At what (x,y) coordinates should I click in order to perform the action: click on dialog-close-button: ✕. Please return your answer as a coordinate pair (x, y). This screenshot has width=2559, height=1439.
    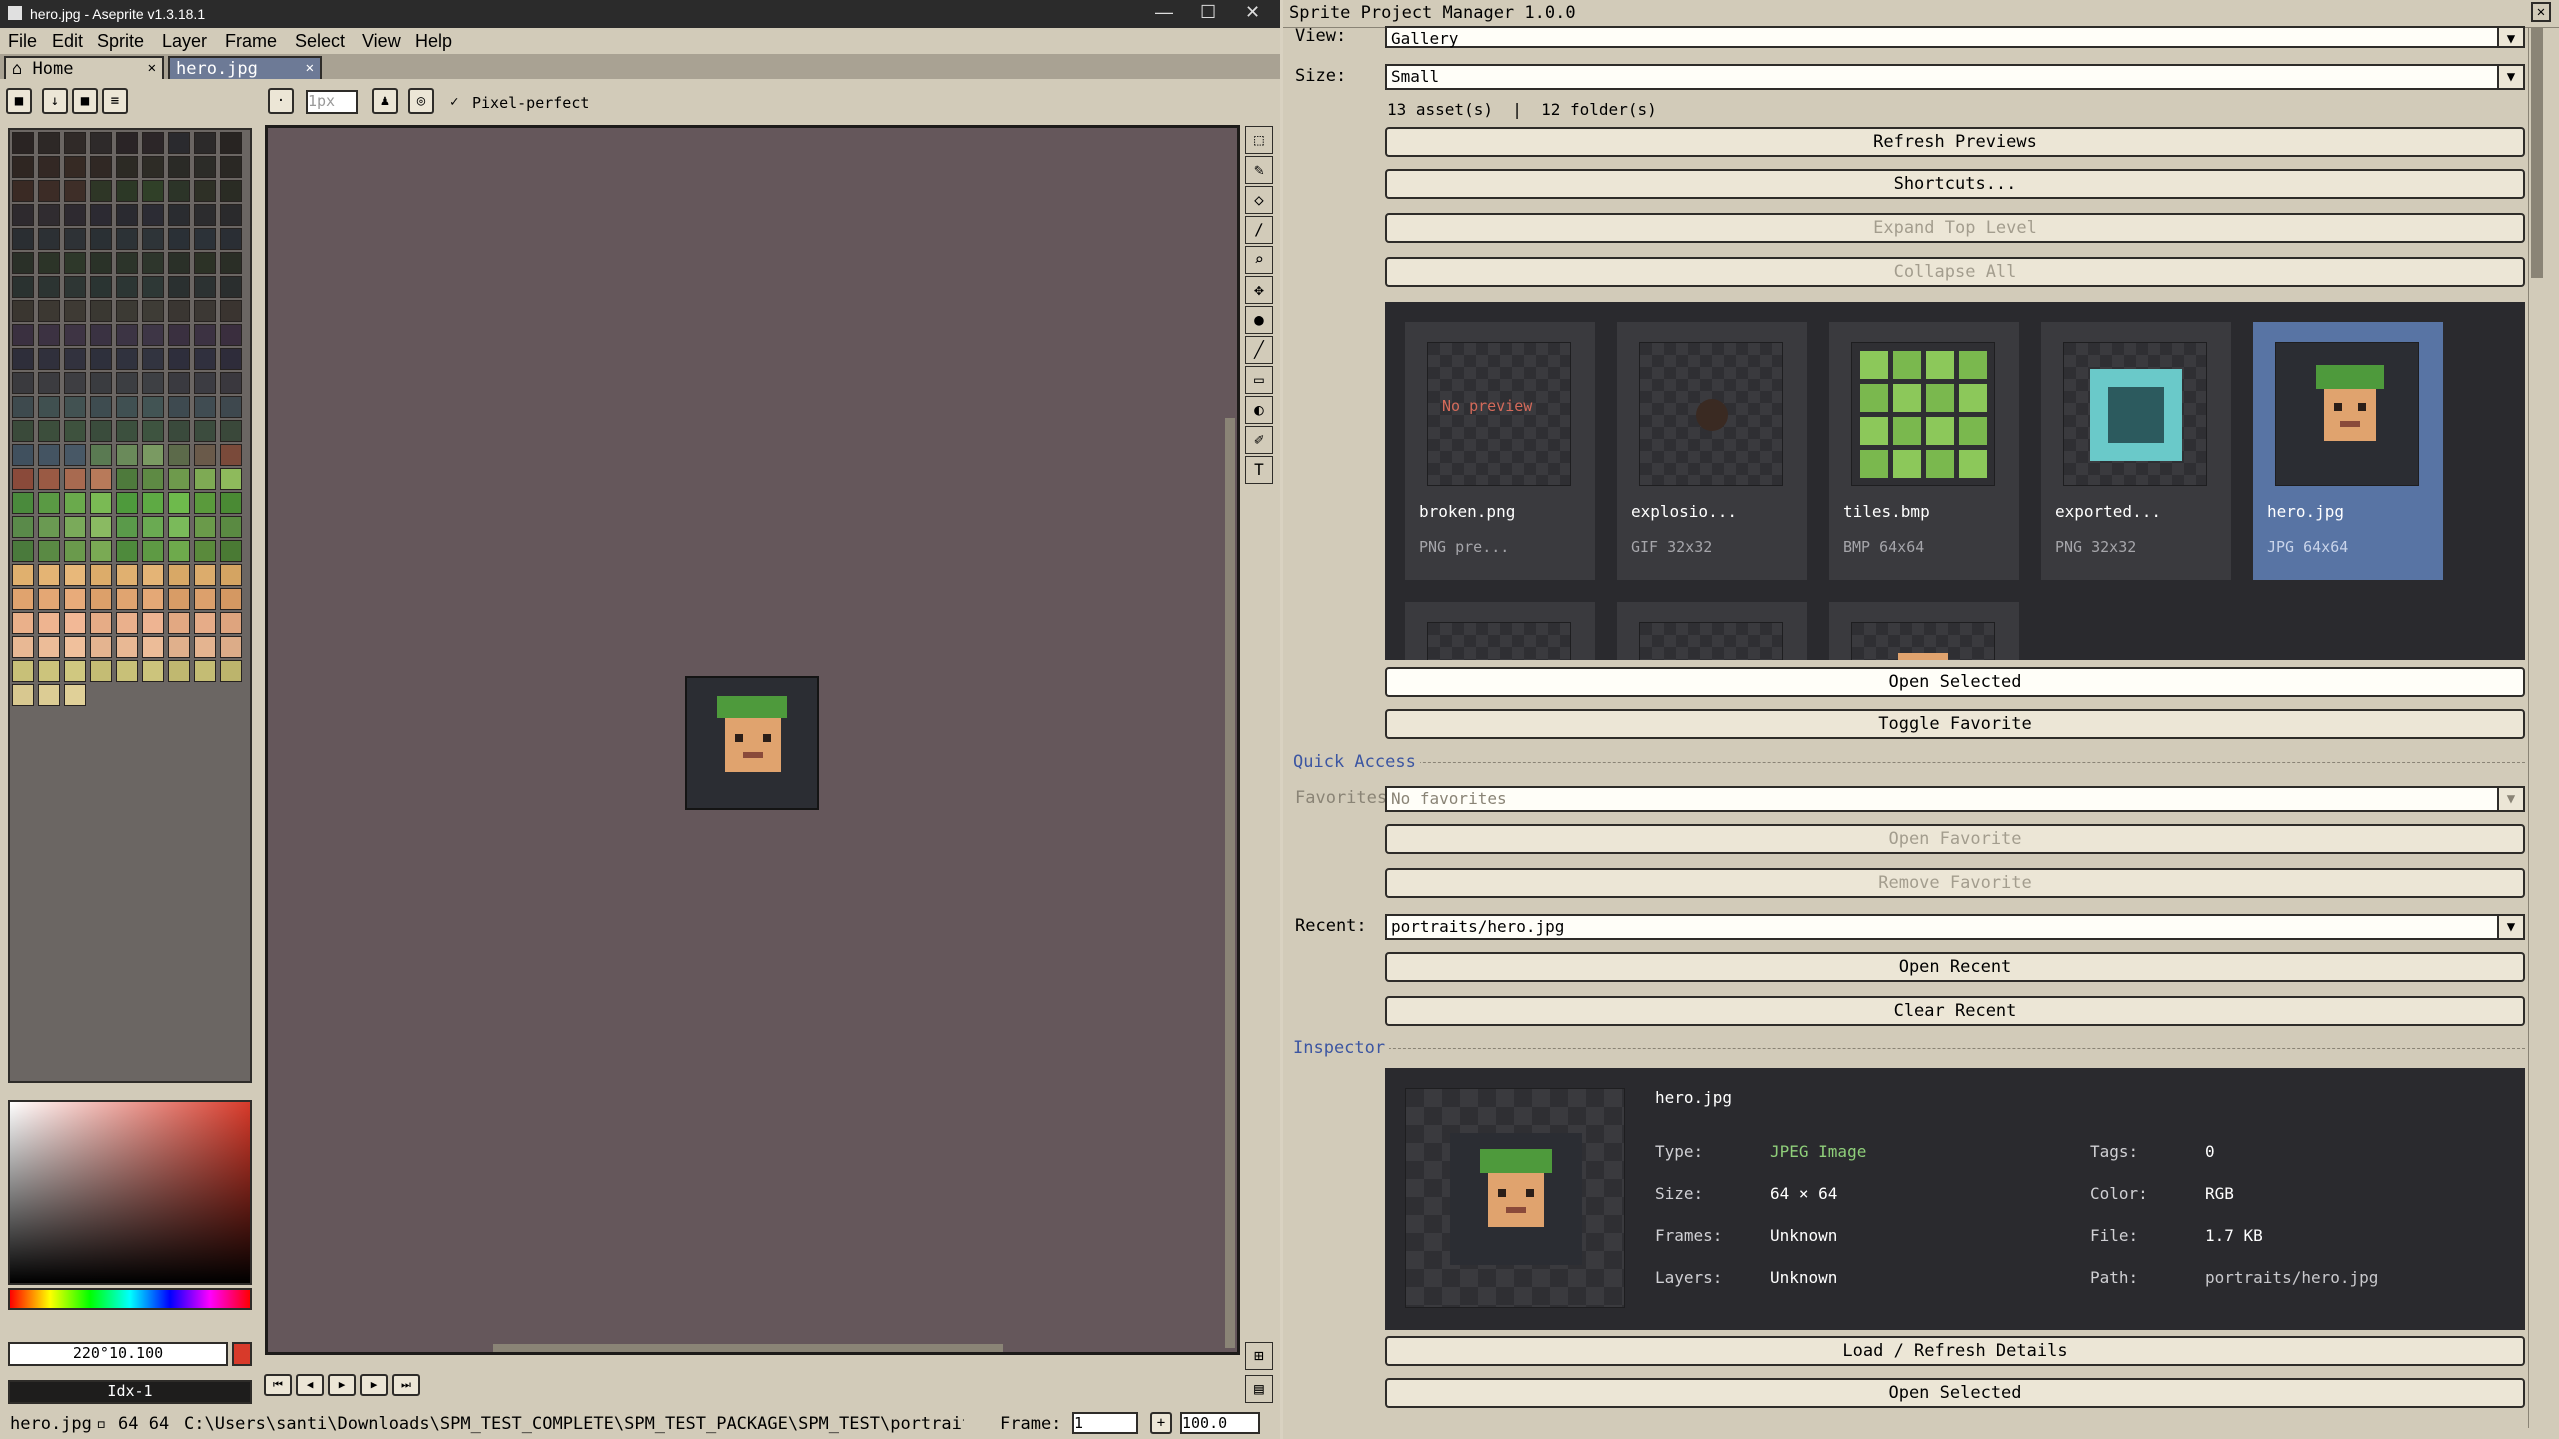
    Looking at the image, I should click on (2541, 12).